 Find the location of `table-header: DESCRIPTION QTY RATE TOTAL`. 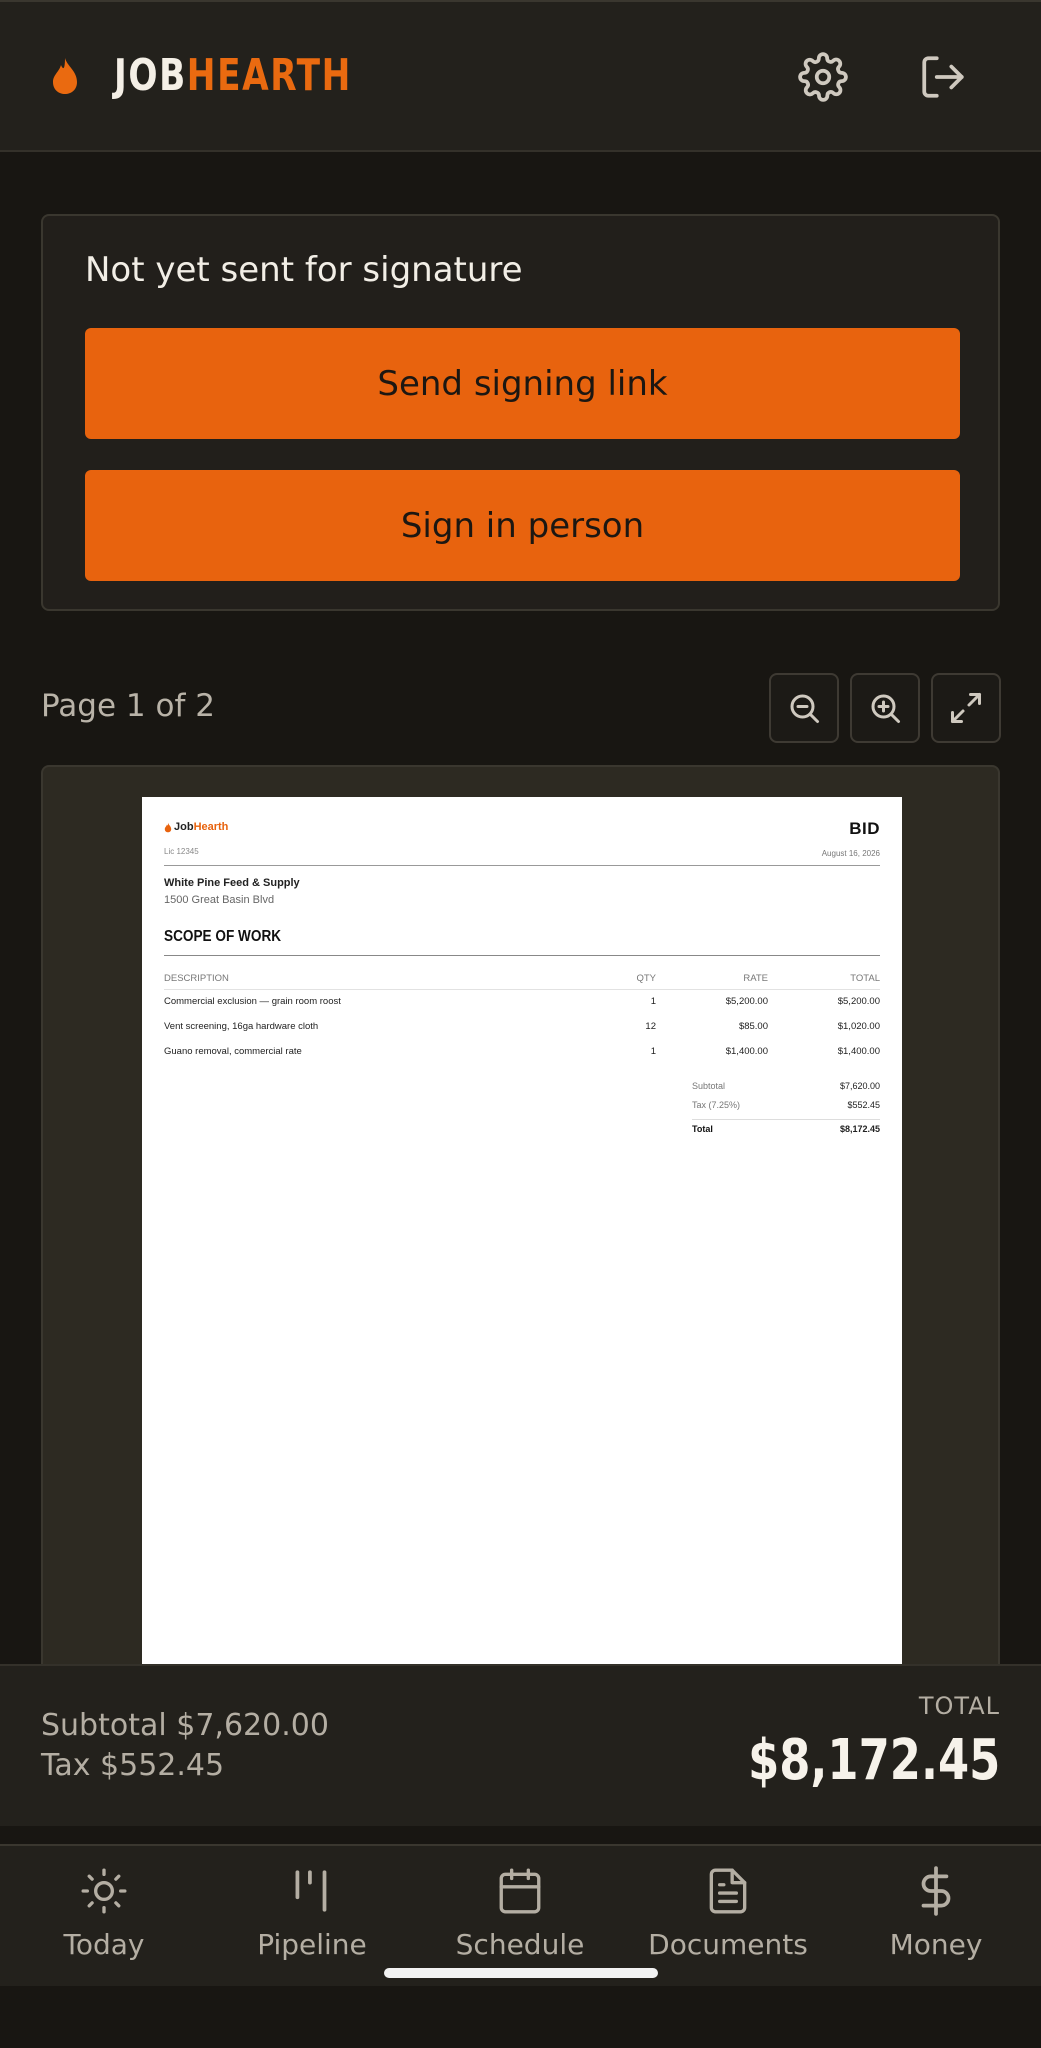

table-header: DESCRIPTION QTY RATE TOTAL is located at coordinates (522, 981).